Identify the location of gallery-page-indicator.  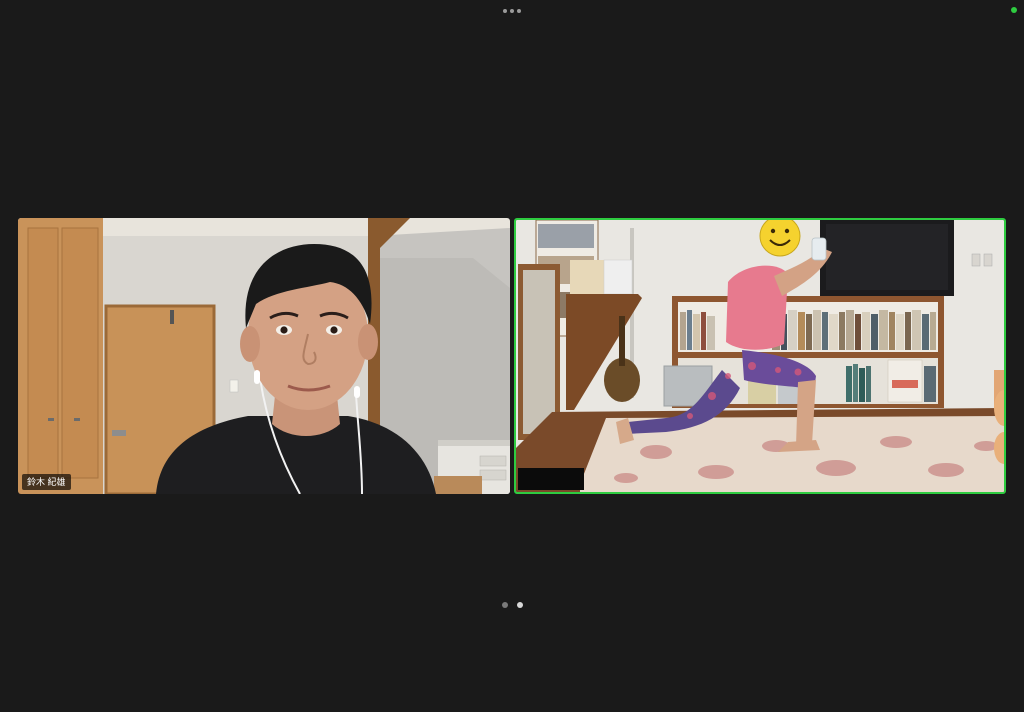
(512, 605).